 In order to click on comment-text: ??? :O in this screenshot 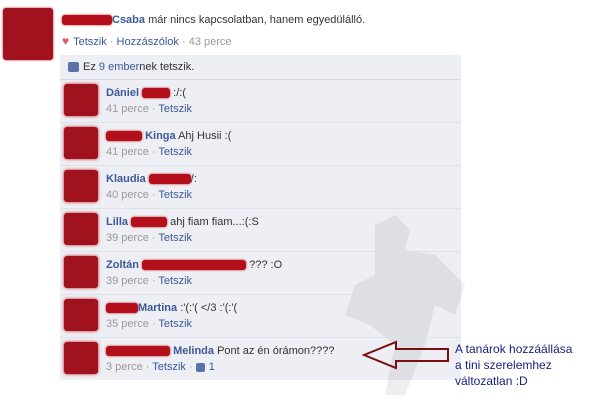, I will do `click(266, 265)`.